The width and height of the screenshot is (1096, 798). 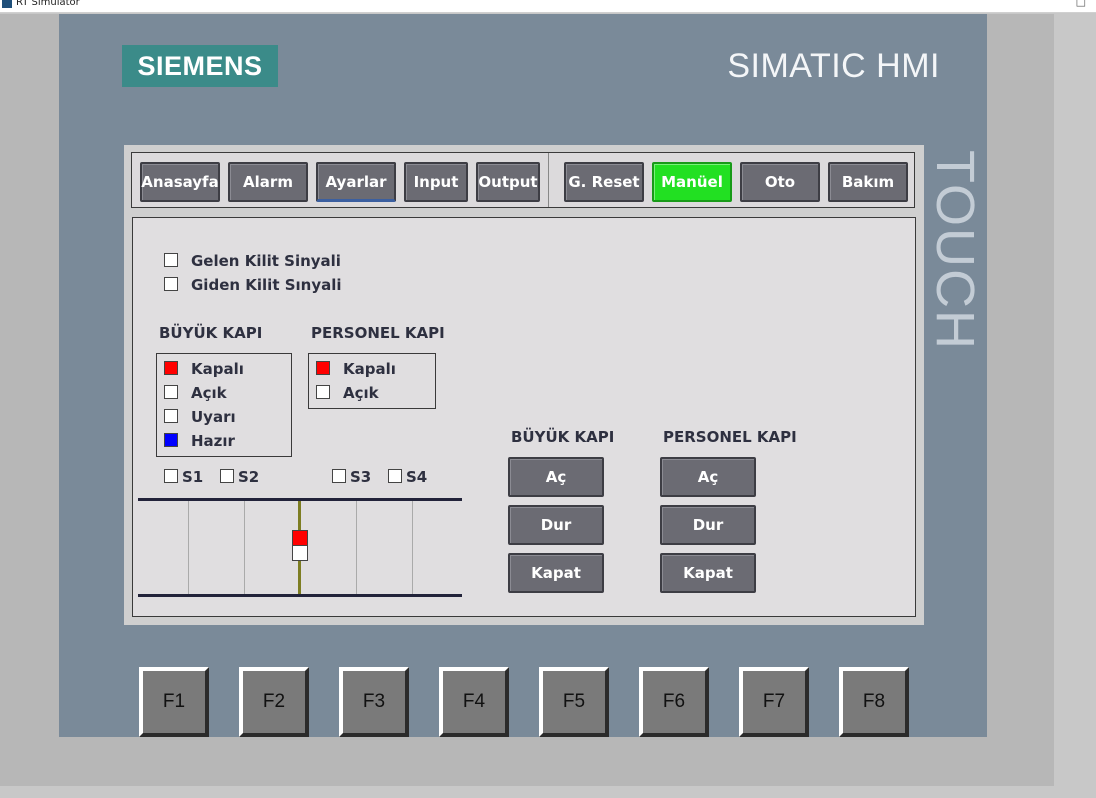 I want to click on s1-indicator, so click(x=171, y=476).